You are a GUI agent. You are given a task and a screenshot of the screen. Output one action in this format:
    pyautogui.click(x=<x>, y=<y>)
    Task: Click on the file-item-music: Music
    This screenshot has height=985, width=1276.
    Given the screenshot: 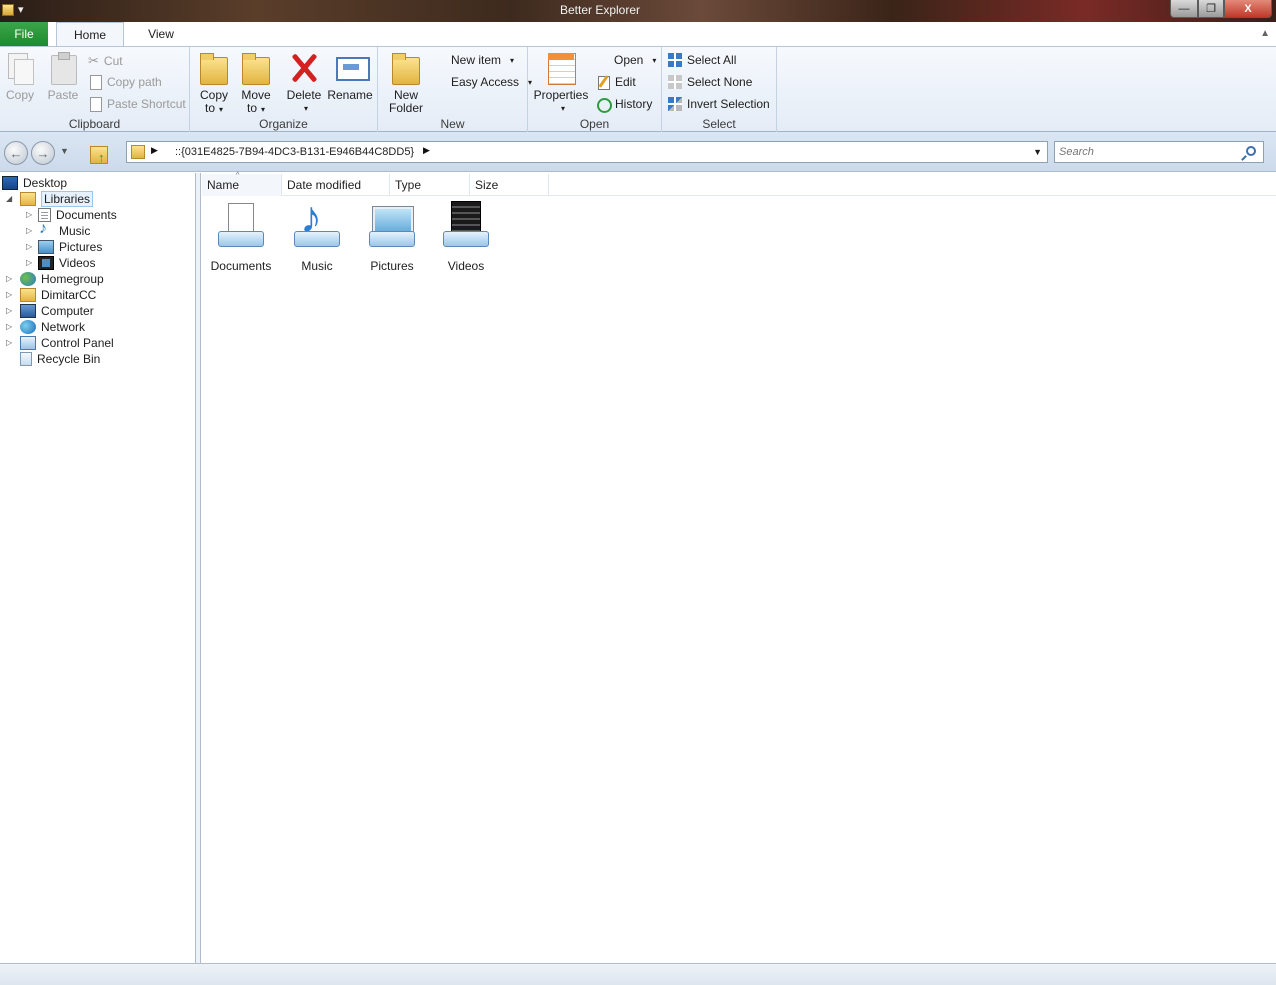 What is the action you would take?
    pyautogui.click(x=317, y=233)
    